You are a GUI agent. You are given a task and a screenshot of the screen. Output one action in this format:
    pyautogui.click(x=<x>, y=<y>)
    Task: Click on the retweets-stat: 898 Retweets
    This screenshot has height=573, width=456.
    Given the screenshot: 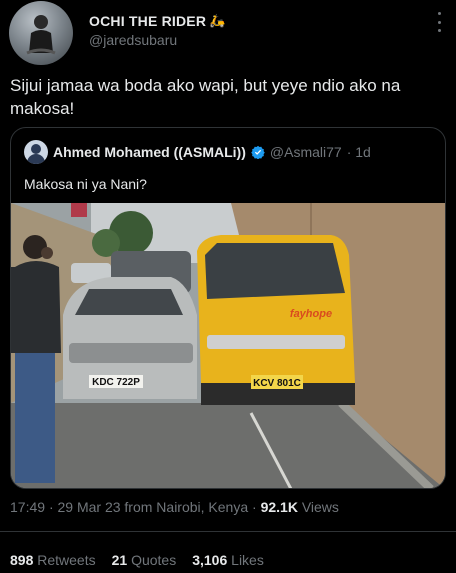 What is the action you would take?
    pyautogui.click(x=53, y=560)
    